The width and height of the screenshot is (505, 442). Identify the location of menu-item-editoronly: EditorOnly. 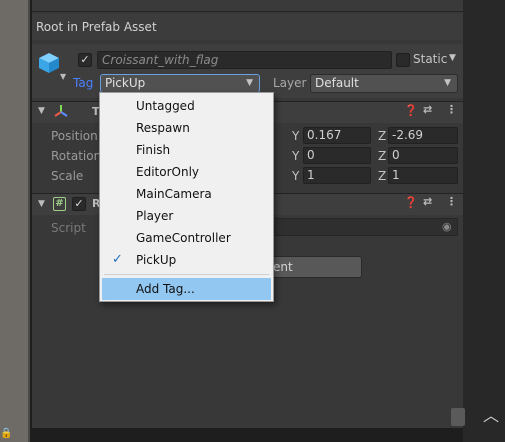
(186, 172).